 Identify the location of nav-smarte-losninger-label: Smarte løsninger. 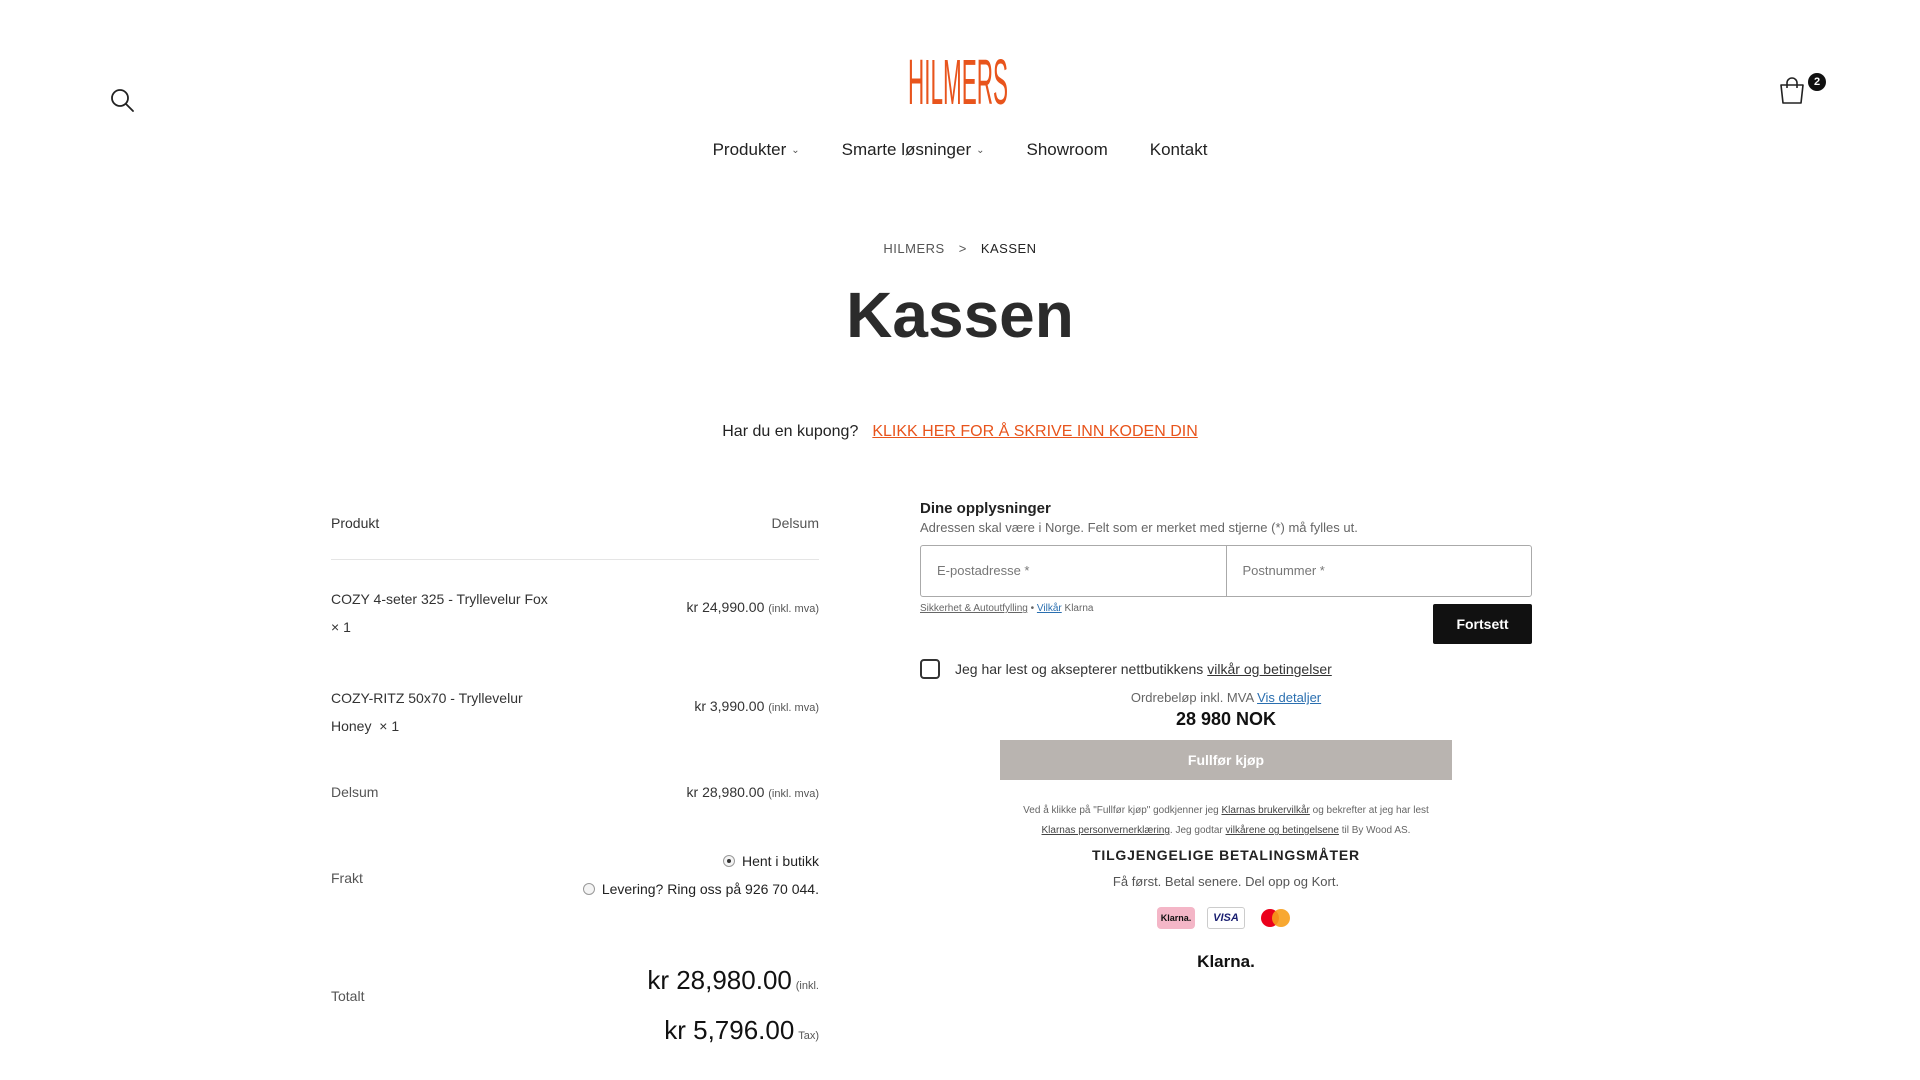
(906, 149).